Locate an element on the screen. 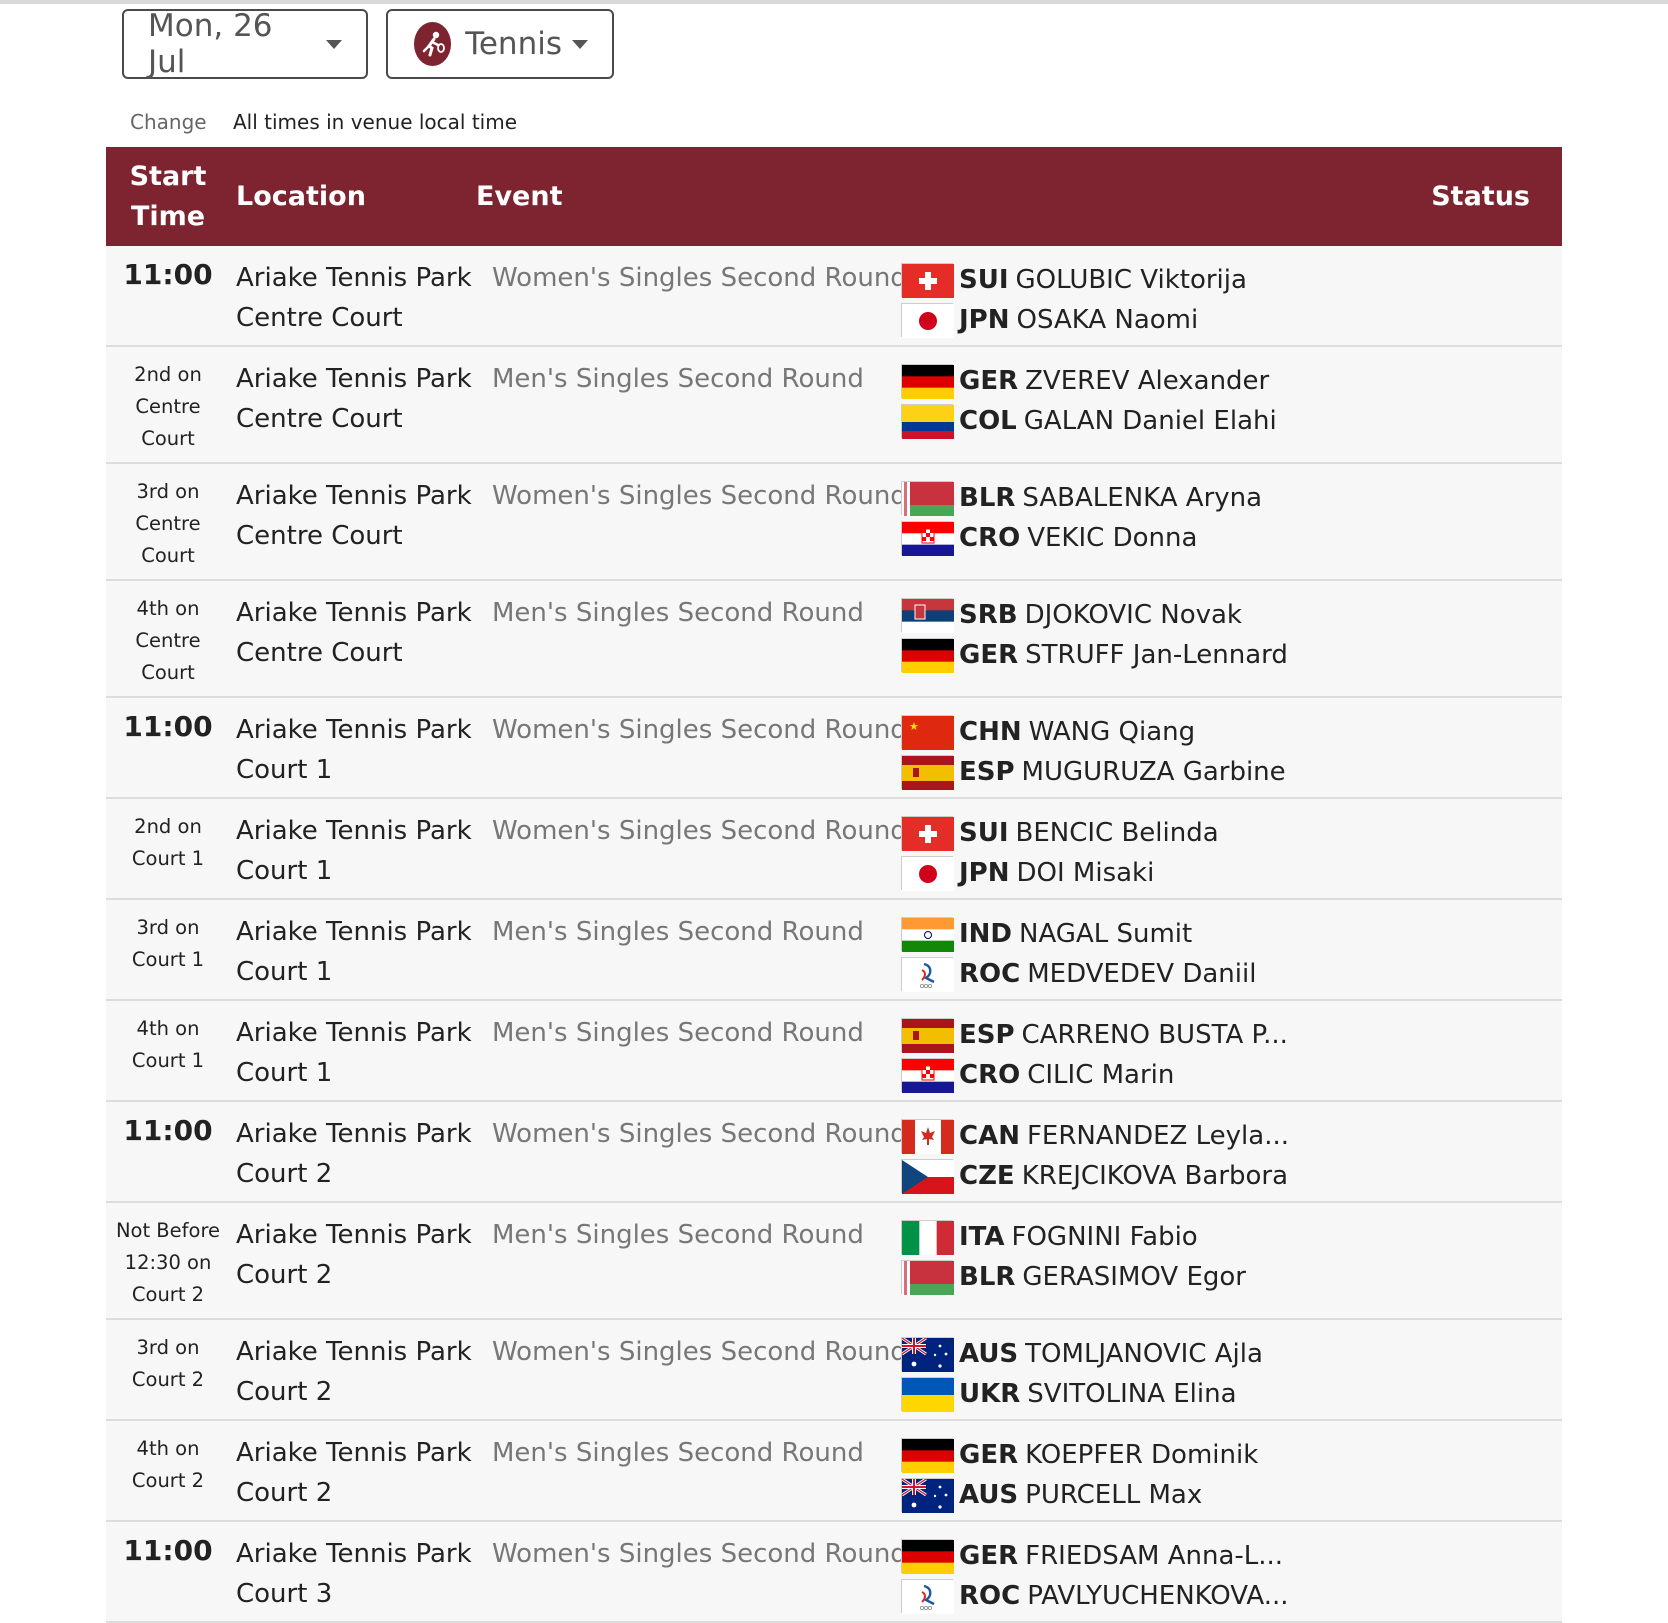 The height and width of the screenshot is (1623, 1668). competitors-cell: SRB DJOKOVIC Novak GER STRUFF Jan-Lennard is located at coordinates (1201, 635).